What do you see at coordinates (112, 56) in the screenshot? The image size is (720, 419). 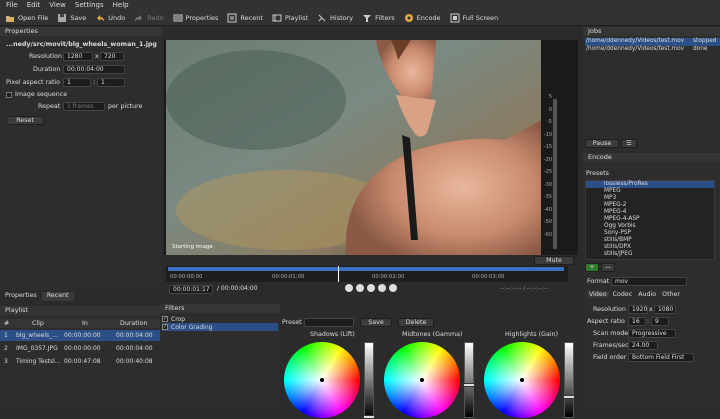 I see `resolution-height-field: 720` at bounding box center [112, 56].